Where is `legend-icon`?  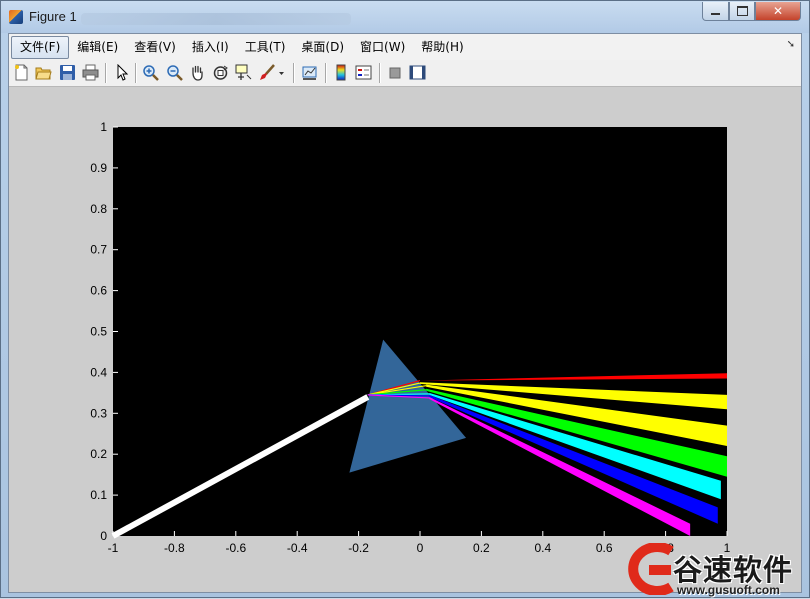 legend-icon is located at coordinates (363, 72).